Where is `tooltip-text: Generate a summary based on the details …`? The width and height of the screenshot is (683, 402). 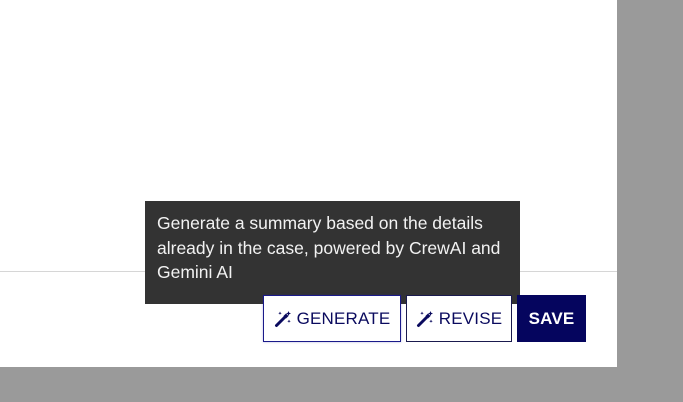 tooltip-text: Generate a summary based on the details … is located at coordinates (329, 247).